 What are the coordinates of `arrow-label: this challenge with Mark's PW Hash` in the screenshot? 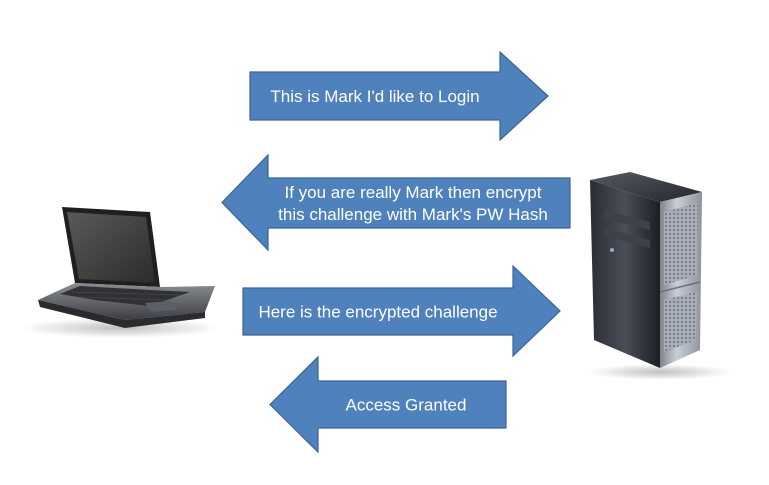 It's located at (413, 214).